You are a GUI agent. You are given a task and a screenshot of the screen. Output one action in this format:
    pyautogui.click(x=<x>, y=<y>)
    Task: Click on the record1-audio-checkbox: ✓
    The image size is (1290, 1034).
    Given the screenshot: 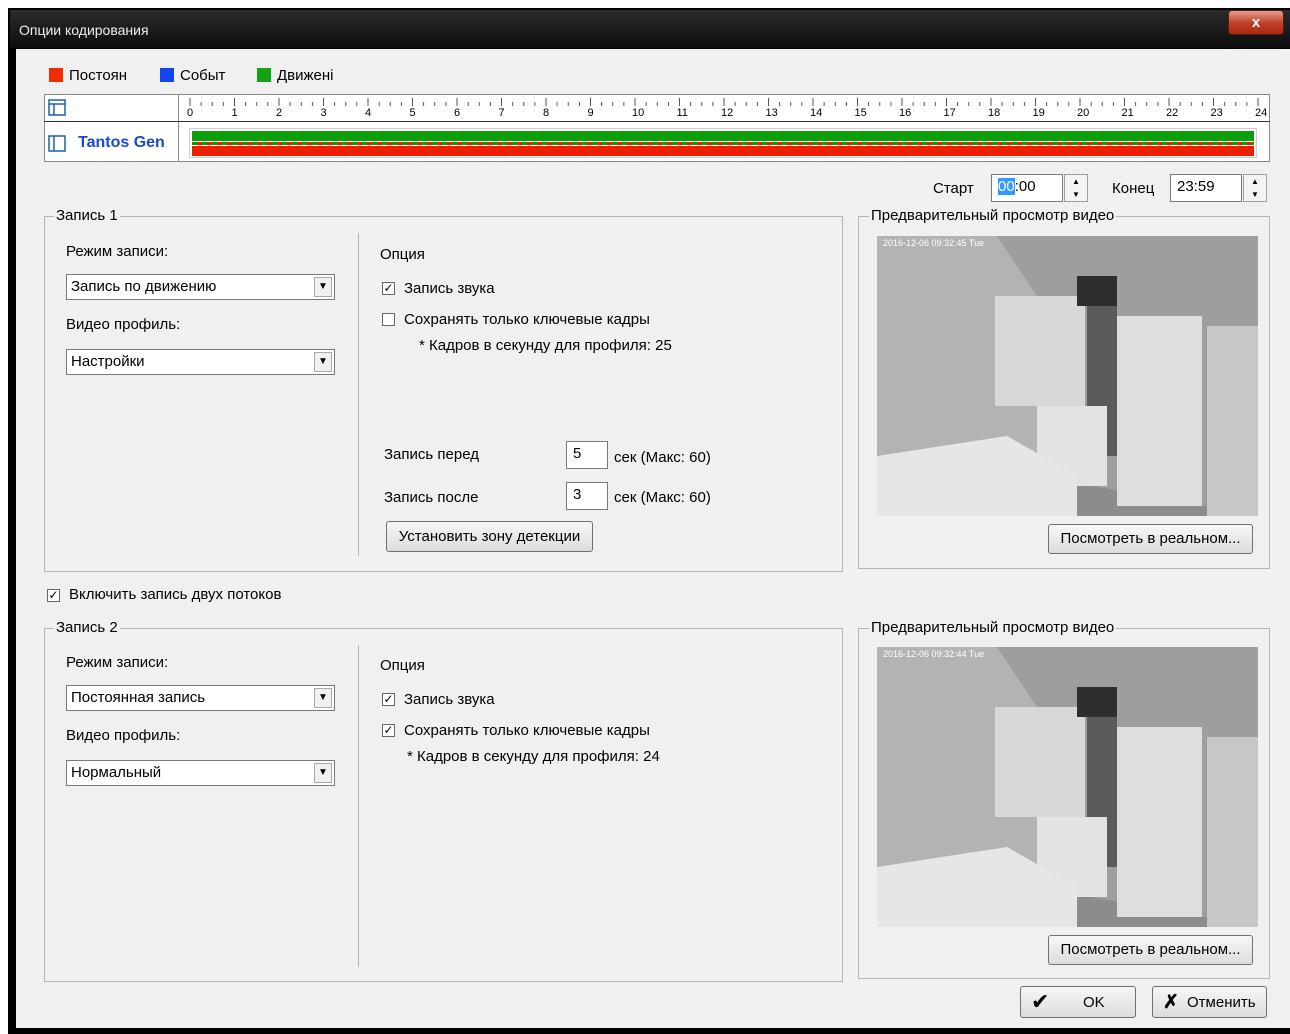 What is the action you would take?
    pyautogui.click(x=388, y=288)
    